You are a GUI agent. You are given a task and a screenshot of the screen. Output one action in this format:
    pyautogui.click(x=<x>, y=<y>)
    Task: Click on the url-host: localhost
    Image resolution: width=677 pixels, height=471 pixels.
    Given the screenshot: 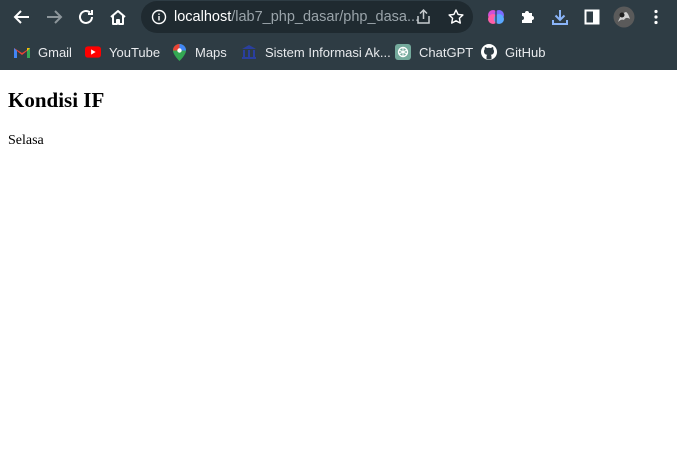 What is the action you would take?
    pyautogui.click(x=203, y=17)
    